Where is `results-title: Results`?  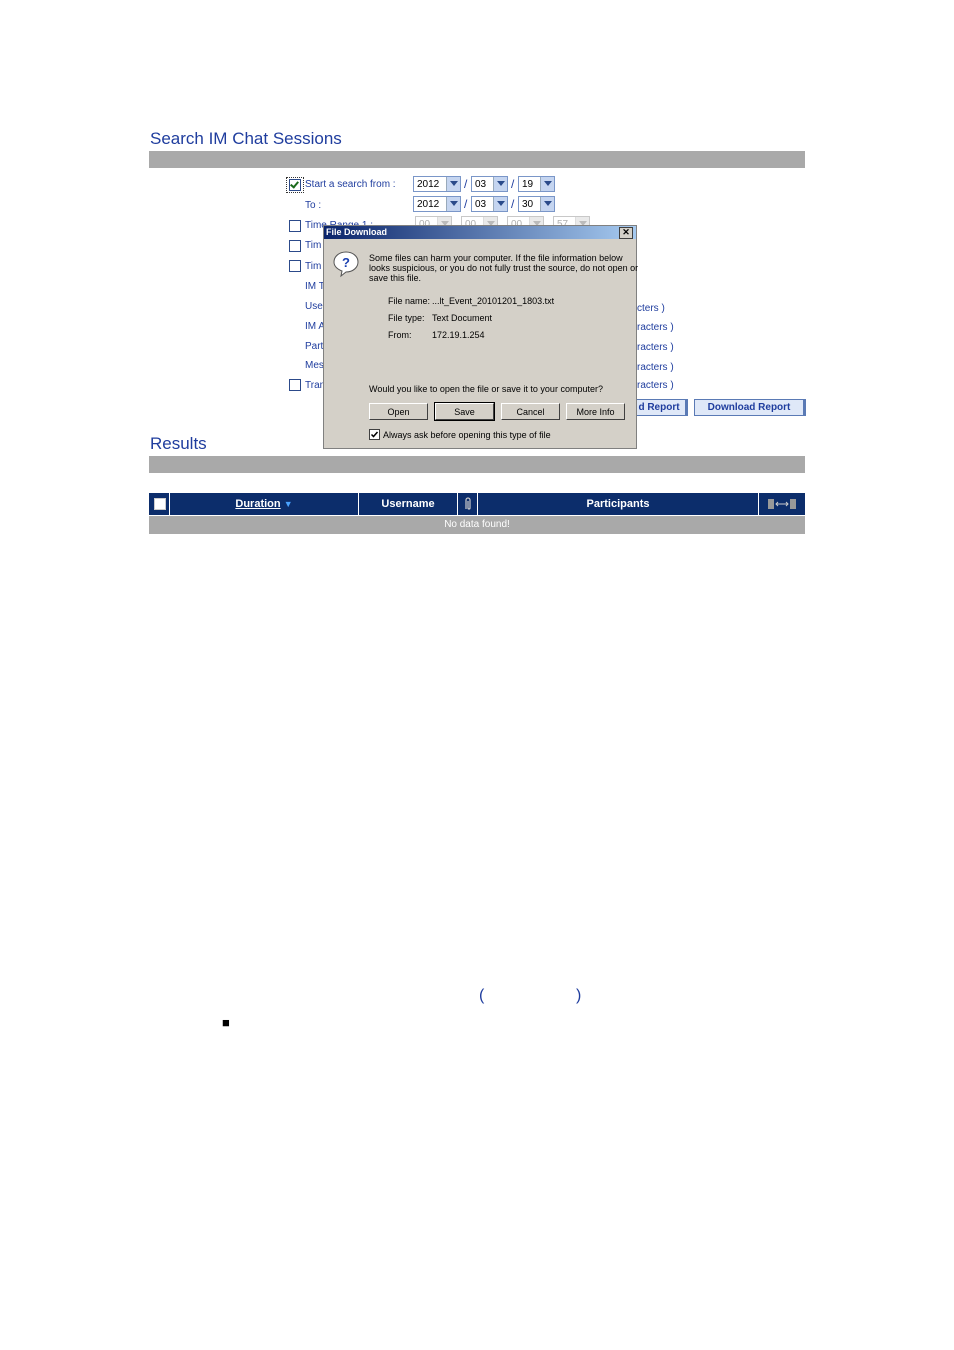
results-title: Results is located at coordinates (178, 443).